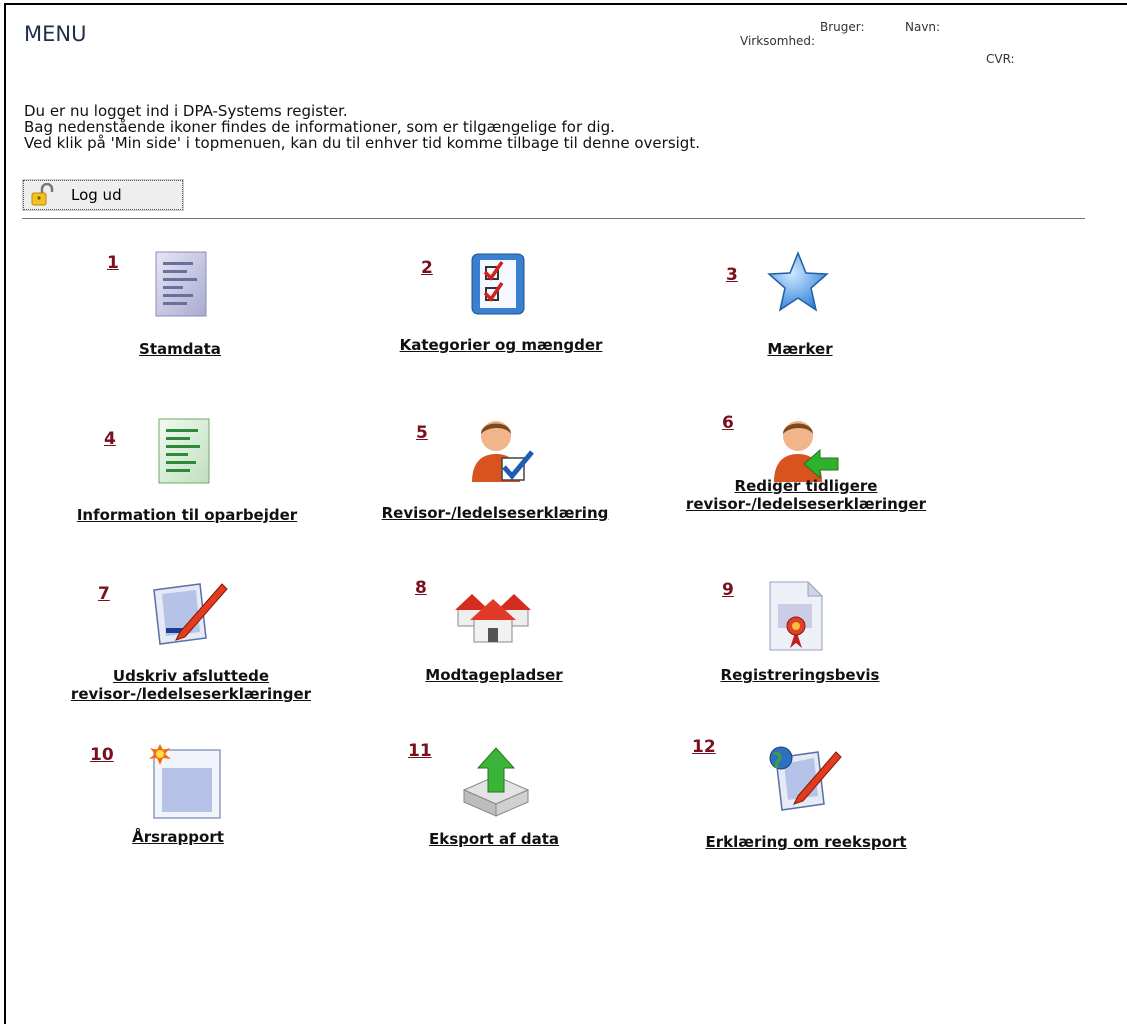  What do you see at coordinates (422, 433) in the screenshot?
I see `menu-number-5: 5` at bounding box center [422, 433].